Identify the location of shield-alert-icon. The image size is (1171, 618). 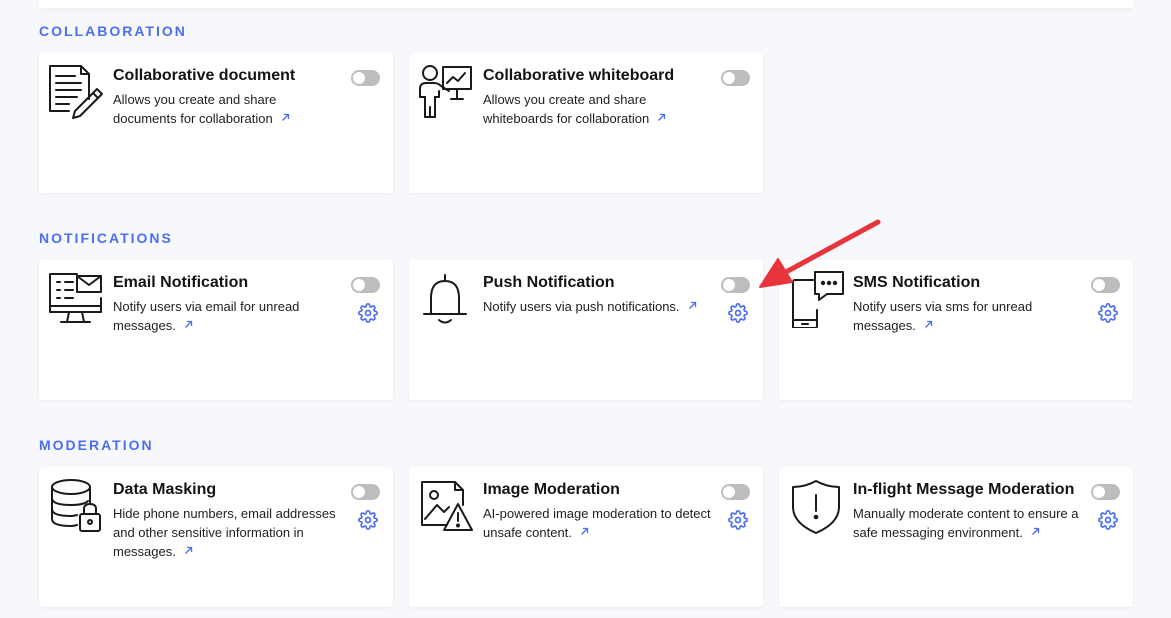
(816, 506).